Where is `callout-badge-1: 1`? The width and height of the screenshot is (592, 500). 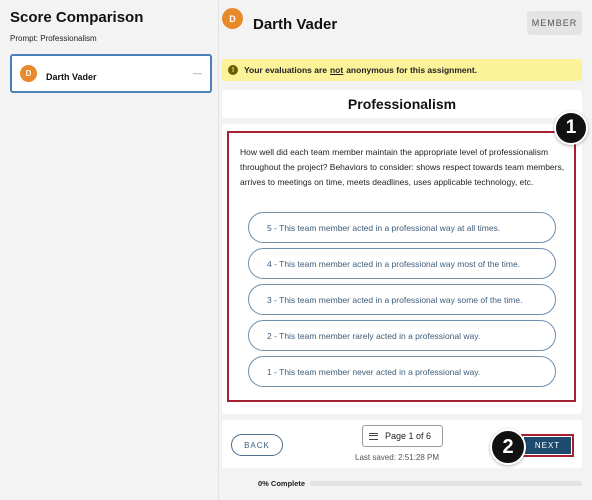
callout-badge-1: 1 is located at coordinates (571, 128).